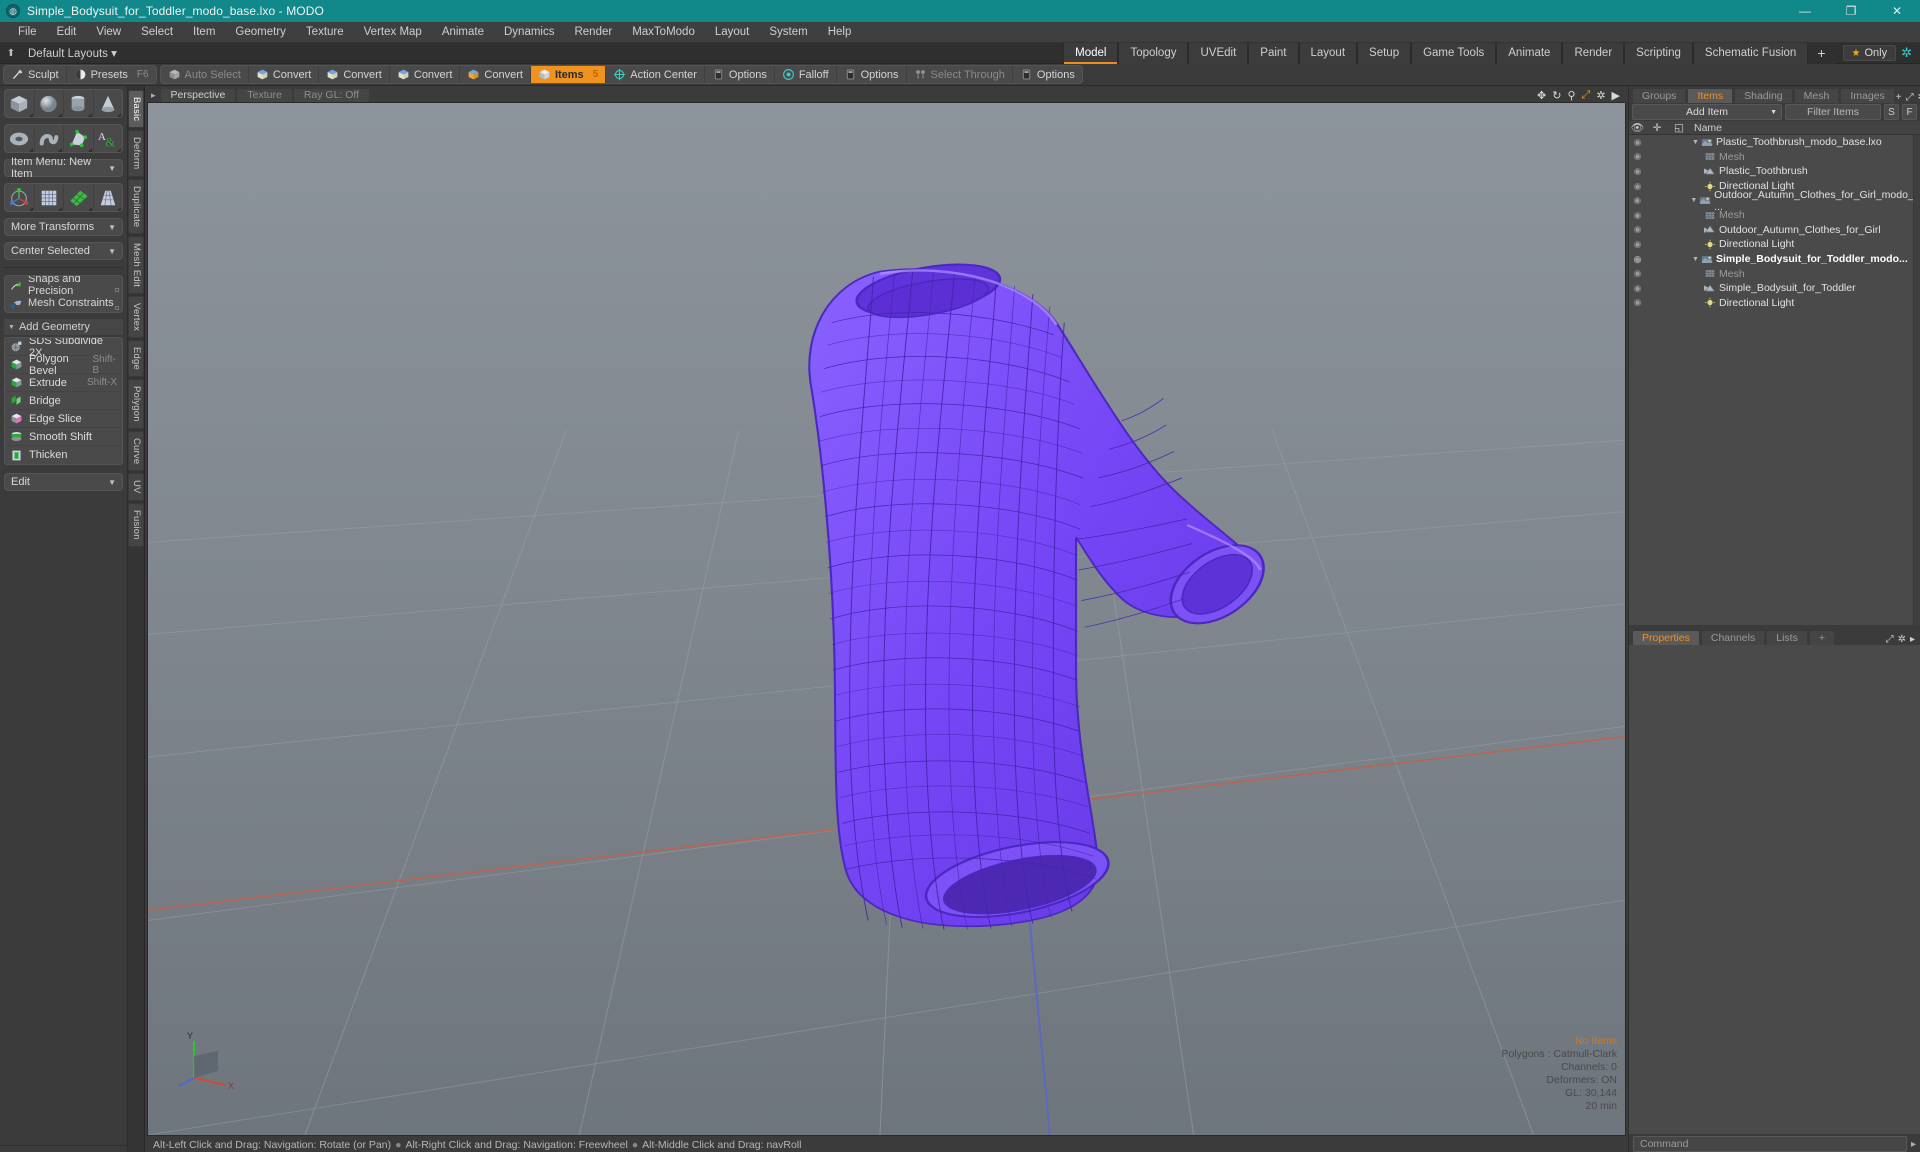 This screenshot has height=1152, width=1920. Describe the element at coordinates (1867, 95) in the screenshot. I see `rtab-images: Images` at that location.